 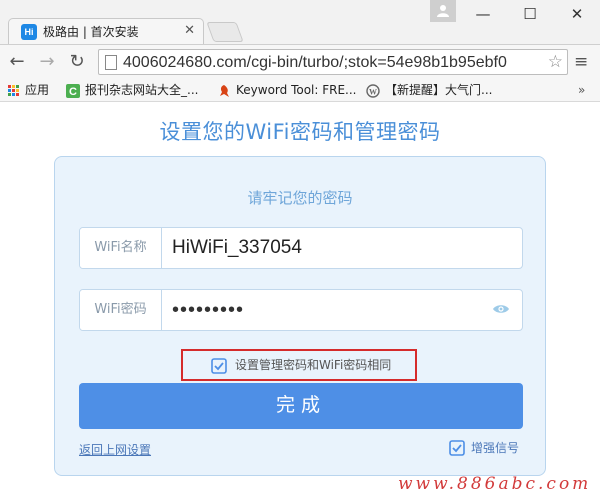 I want to click on forward-arrow-icon: →, so click(x=47, y=62).